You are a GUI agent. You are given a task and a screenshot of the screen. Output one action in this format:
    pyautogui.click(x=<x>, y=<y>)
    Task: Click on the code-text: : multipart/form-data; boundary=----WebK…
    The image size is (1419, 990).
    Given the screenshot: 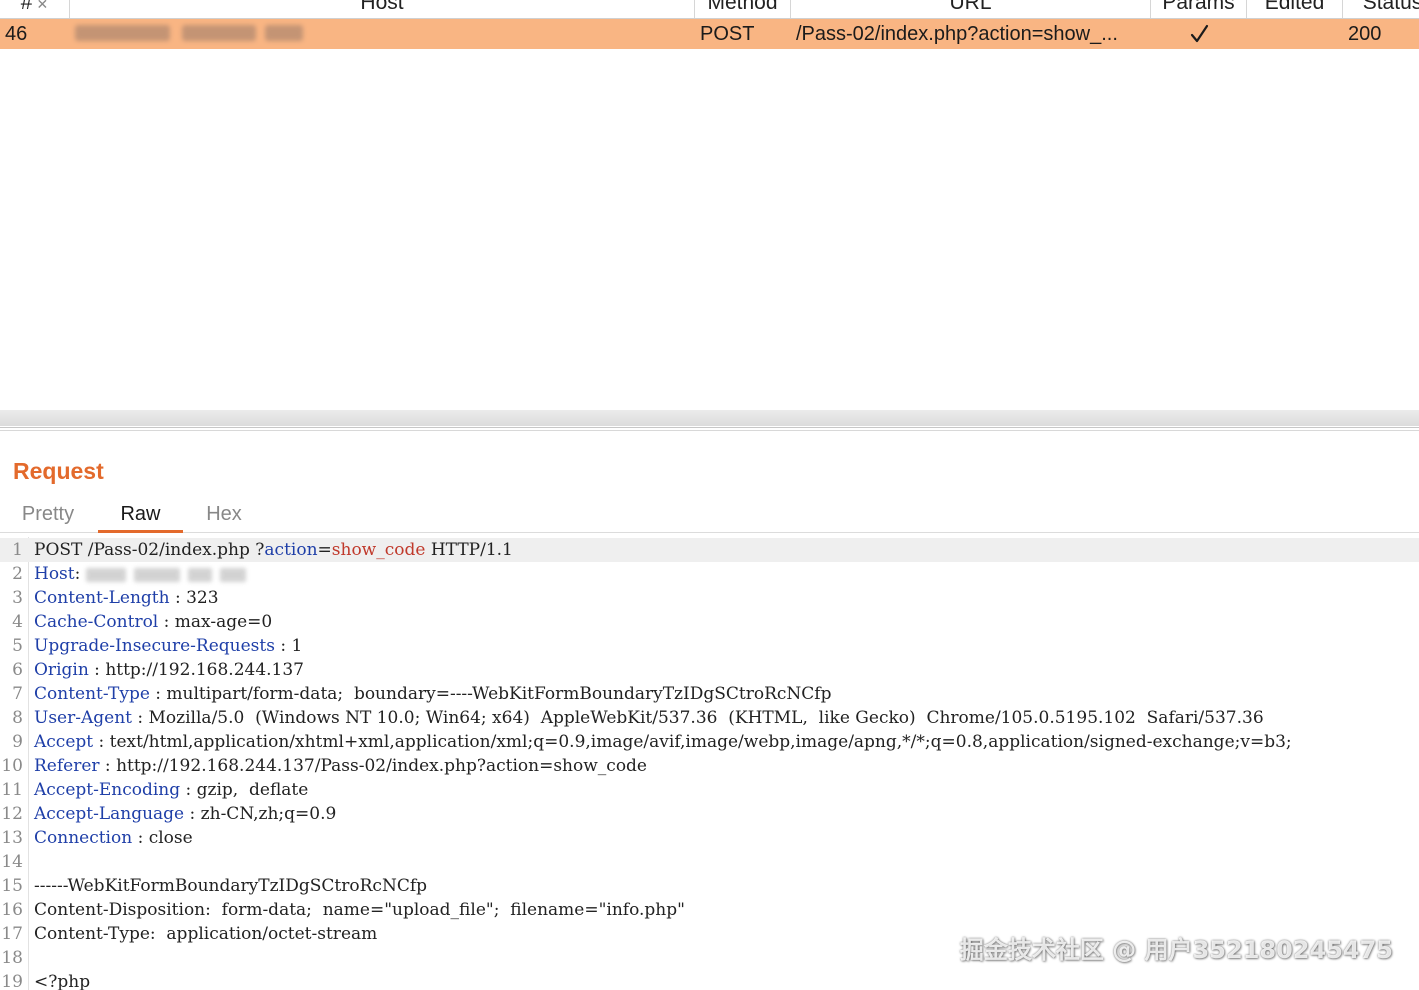 What is the action you would take?
    pyautogui.click(x=490, y=694)
    